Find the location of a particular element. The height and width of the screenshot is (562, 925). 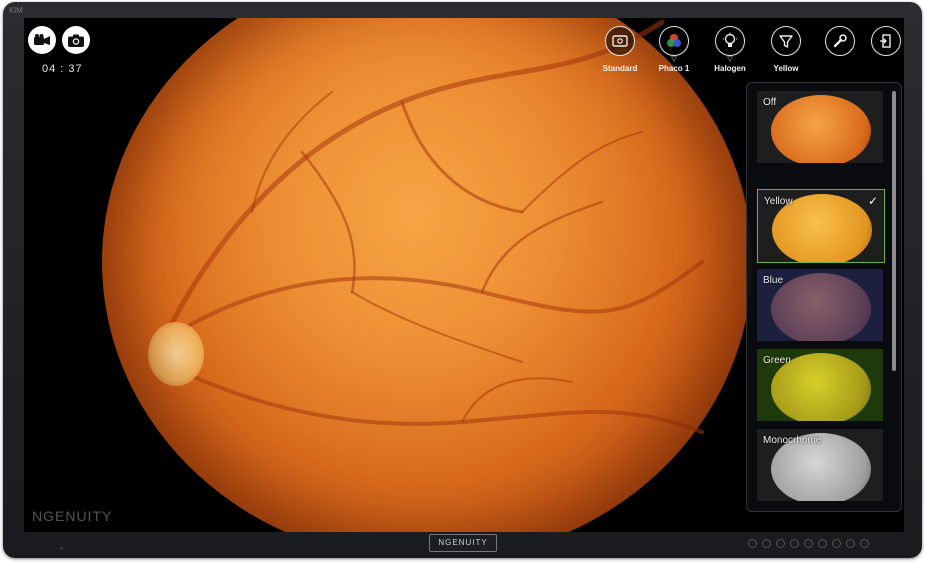

photo-camera-icon is located at coordinates (76, 40).